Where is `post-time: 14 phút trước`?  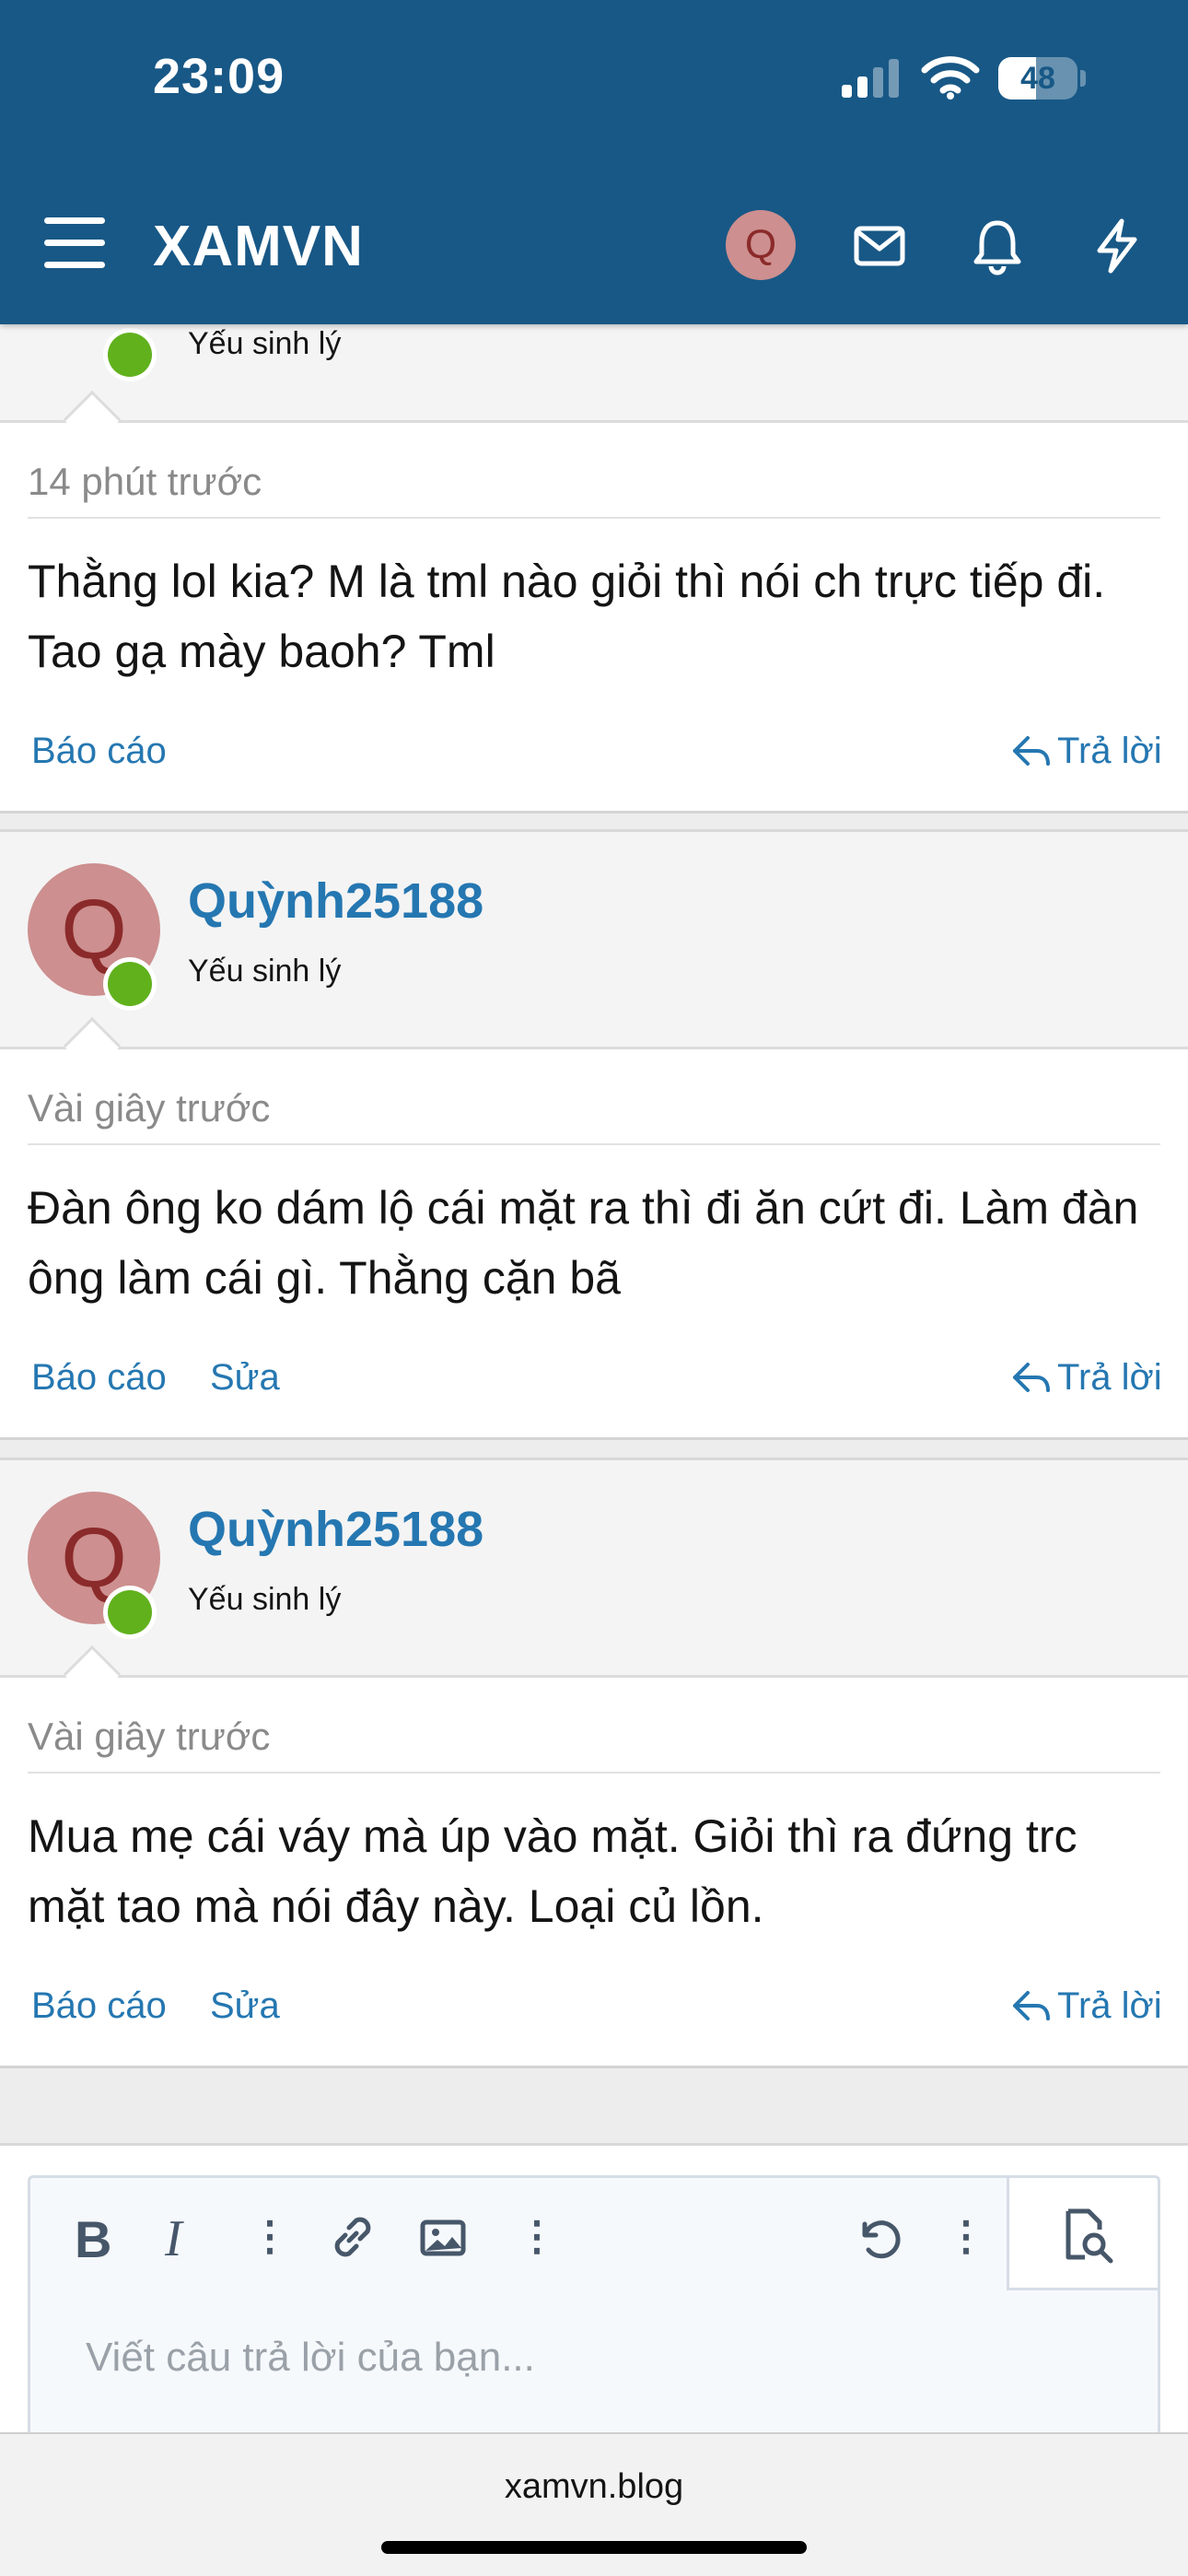 post-time: 14 phút trước is located at coordinates (145, 482).